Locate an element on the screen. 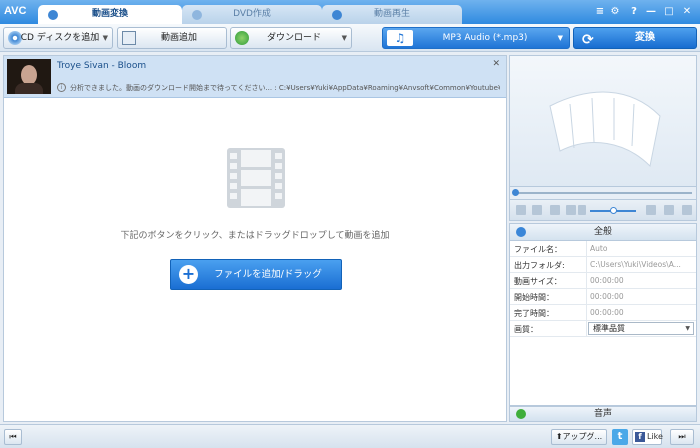  quality-select: 標準品質 ▼ is located at coordinates (641, 328).